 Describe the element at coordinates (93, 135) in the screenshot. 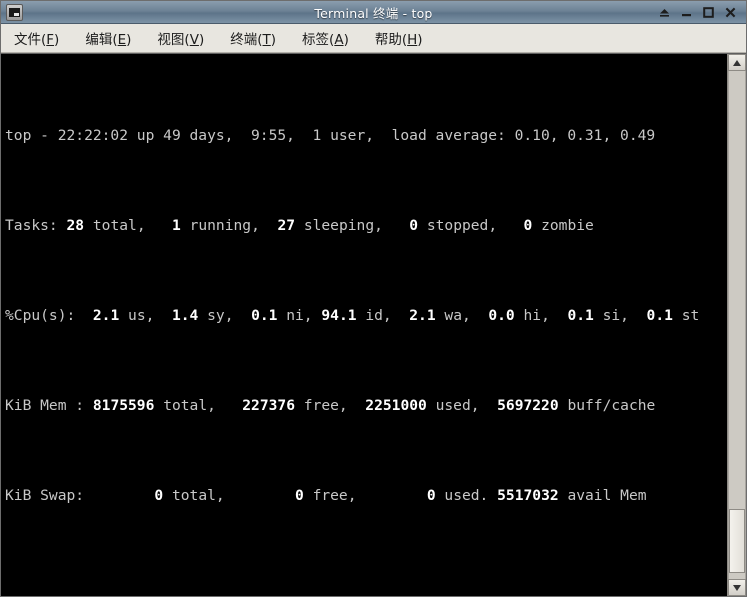

I see `uptime-time: 22:22:02` at that location.